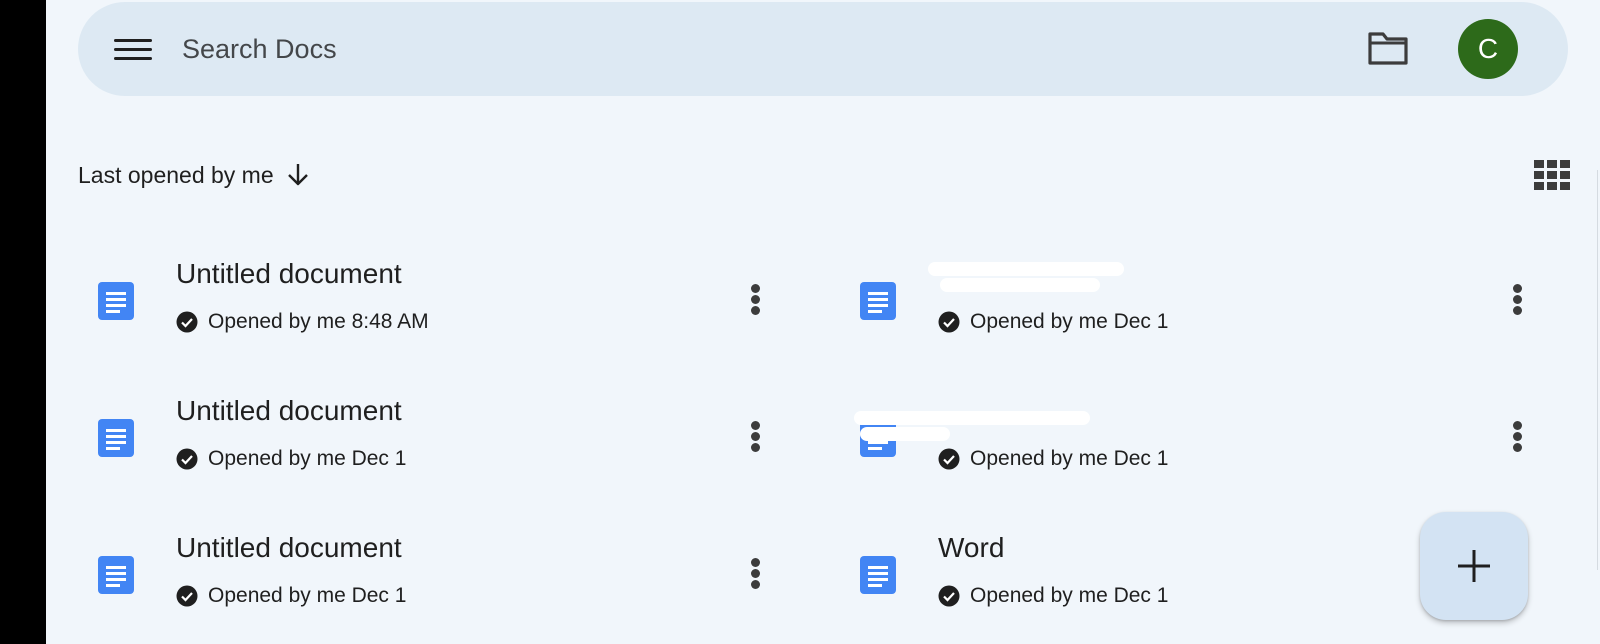  I want to click on new-document-fab, so click(1474, 566).